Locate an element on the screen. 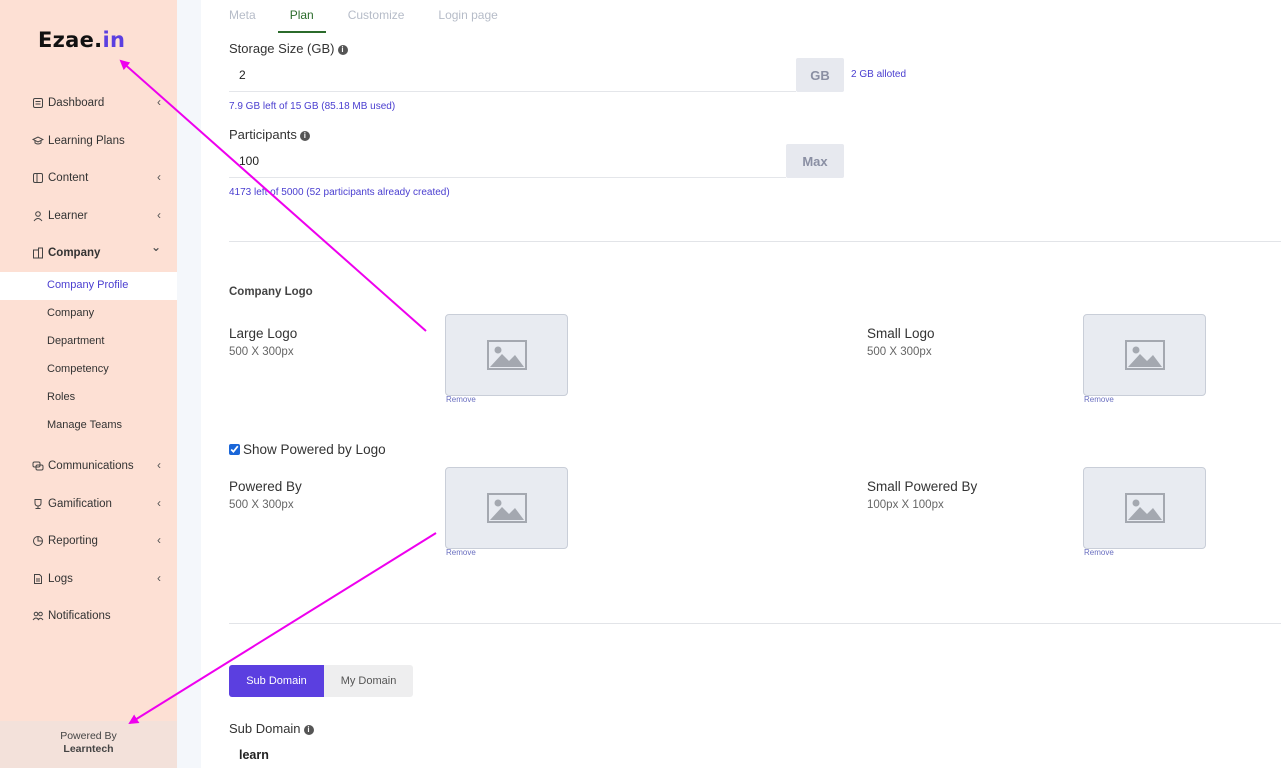  powered-by-remove-link: Remove is located at coordinates (461, 552).